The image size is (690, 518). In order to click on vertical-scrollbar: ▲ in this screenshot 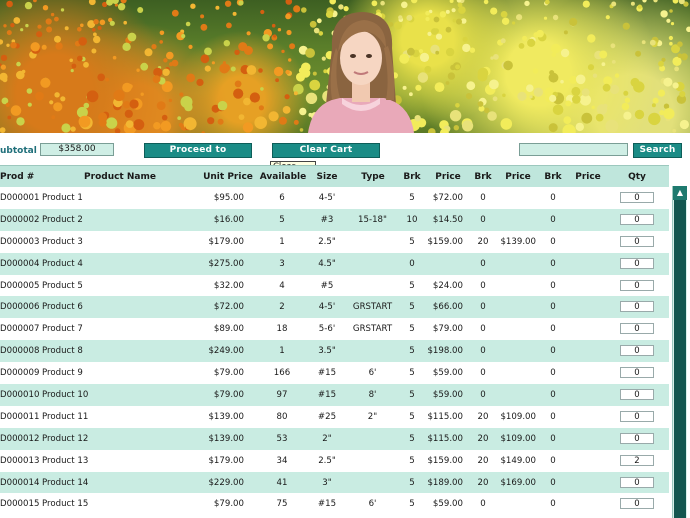, I will do `click(679, 352)`.